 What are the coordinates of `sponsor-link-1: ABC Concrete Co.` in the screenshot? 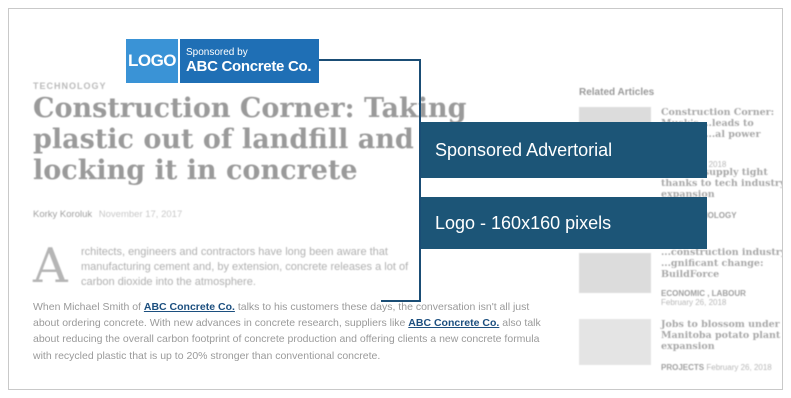 It's located at (189, 307).